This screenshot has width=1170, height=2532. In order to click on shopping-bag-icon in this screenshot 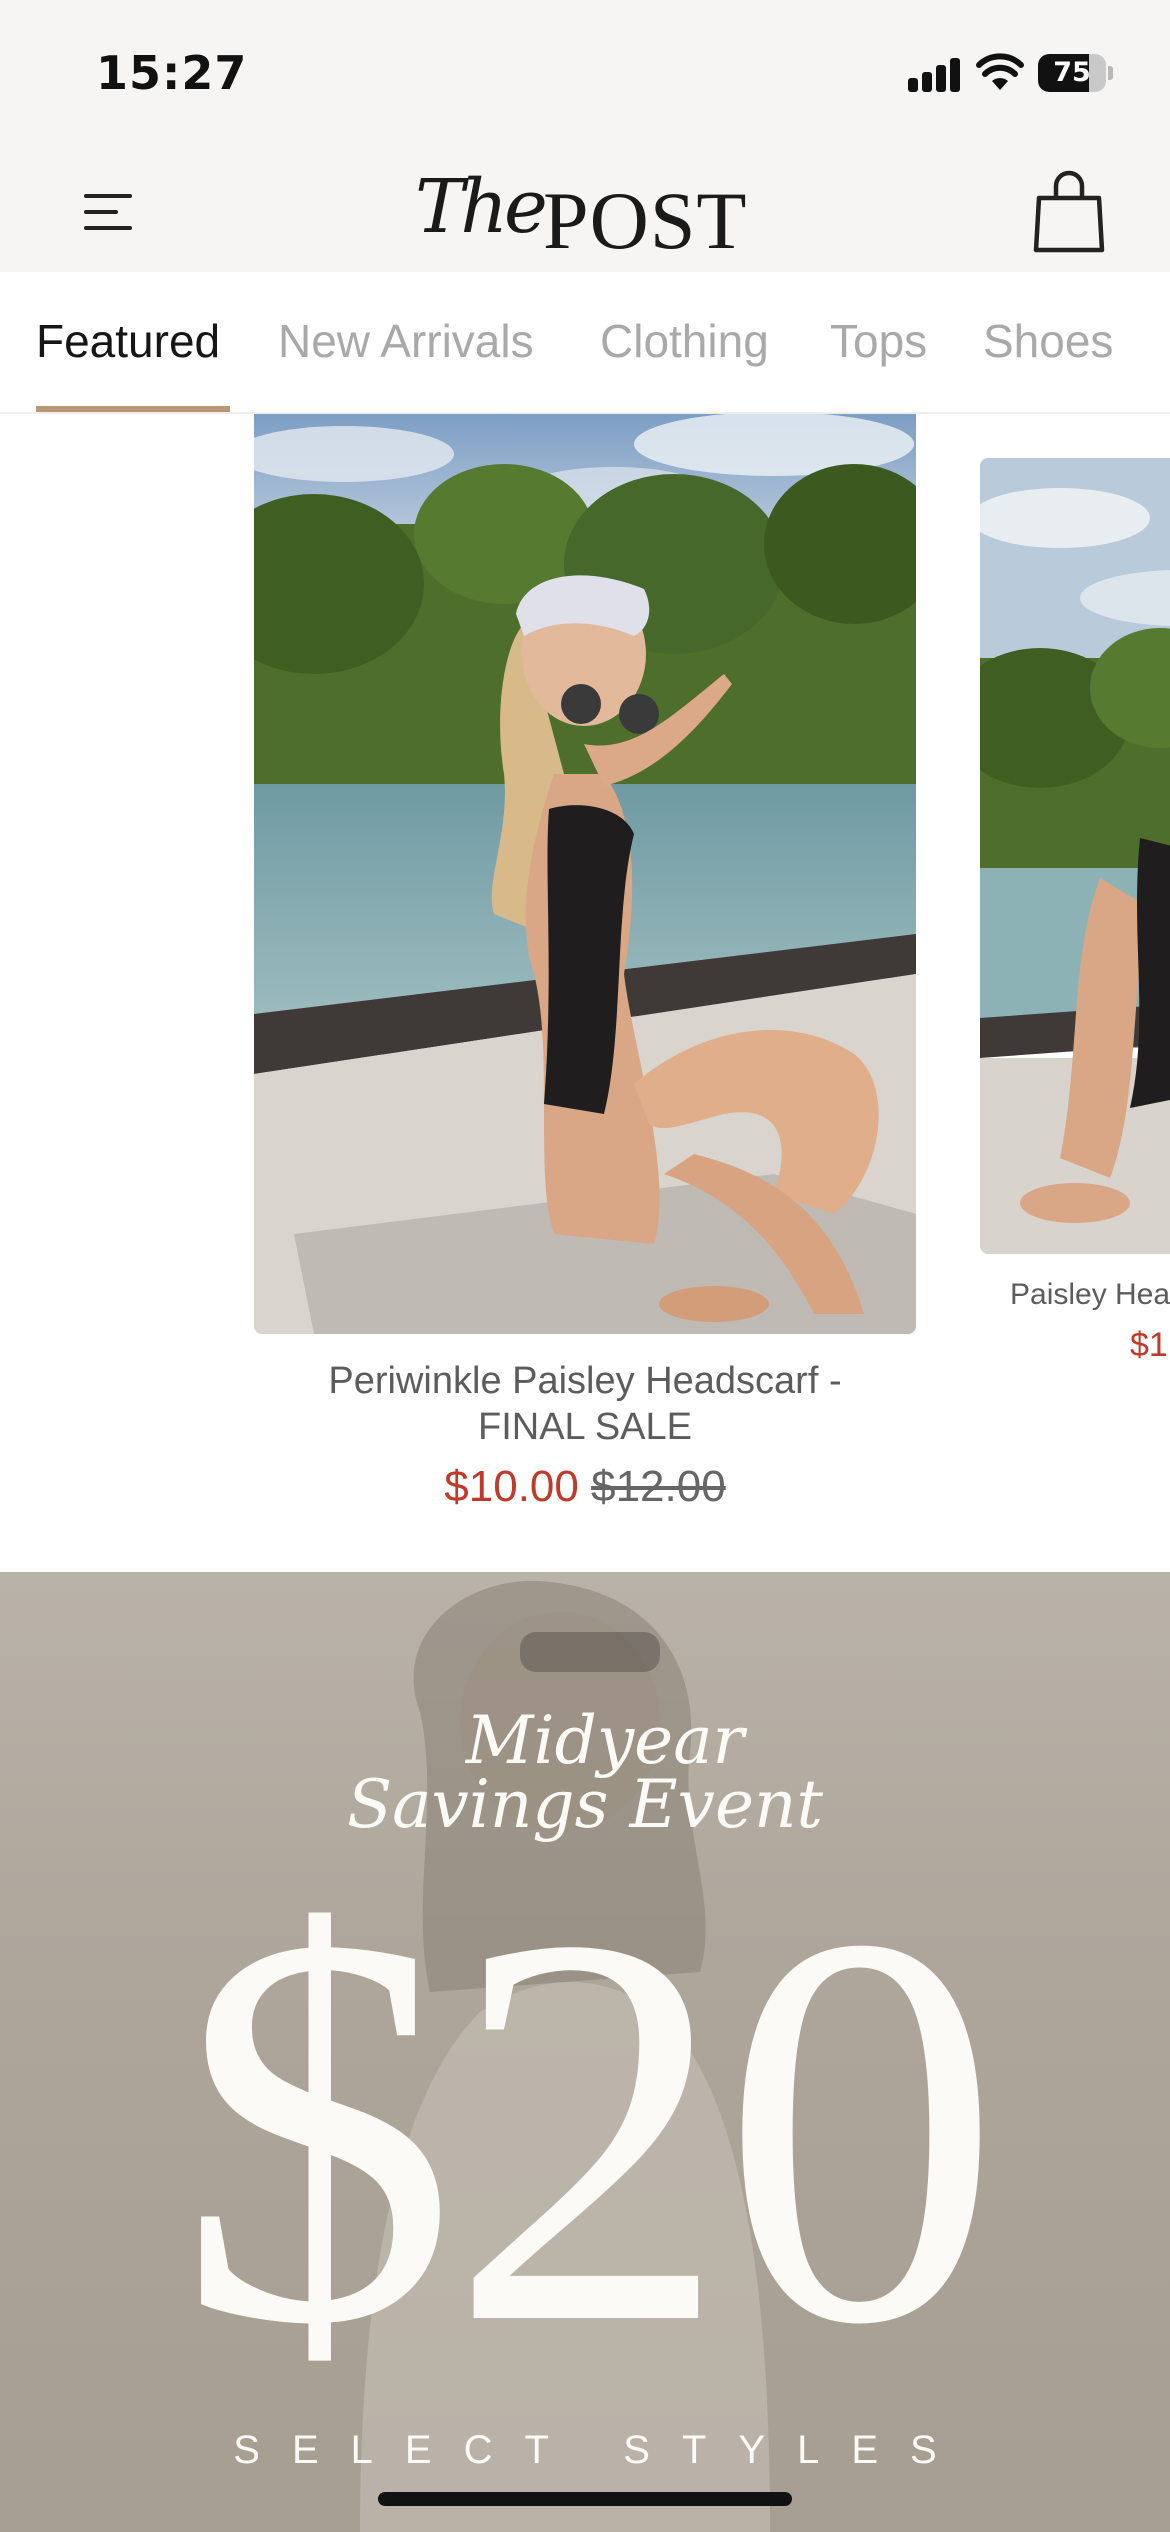, I will do `click(1069, 211)`.